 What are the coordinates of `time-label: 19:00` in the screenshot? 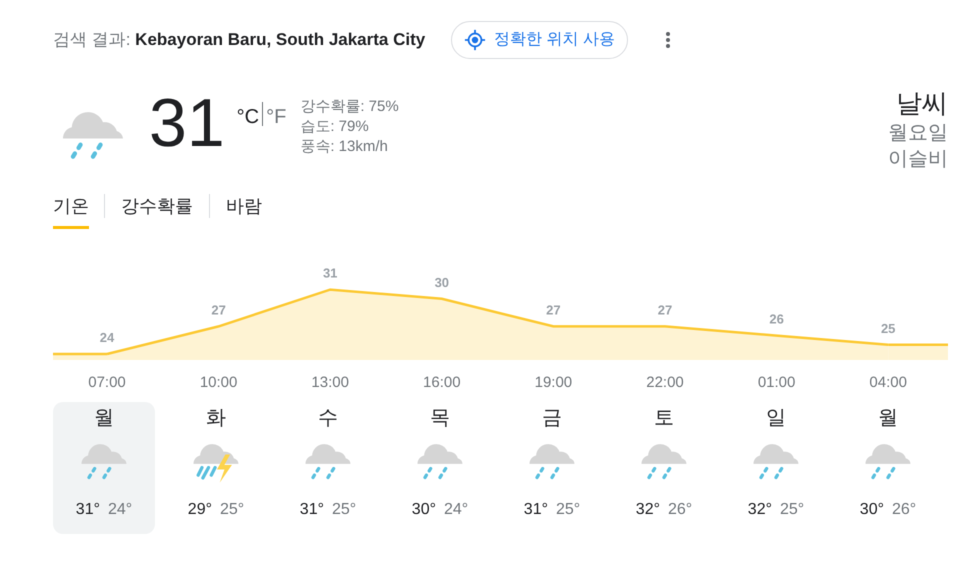 It's located at (553, 383).